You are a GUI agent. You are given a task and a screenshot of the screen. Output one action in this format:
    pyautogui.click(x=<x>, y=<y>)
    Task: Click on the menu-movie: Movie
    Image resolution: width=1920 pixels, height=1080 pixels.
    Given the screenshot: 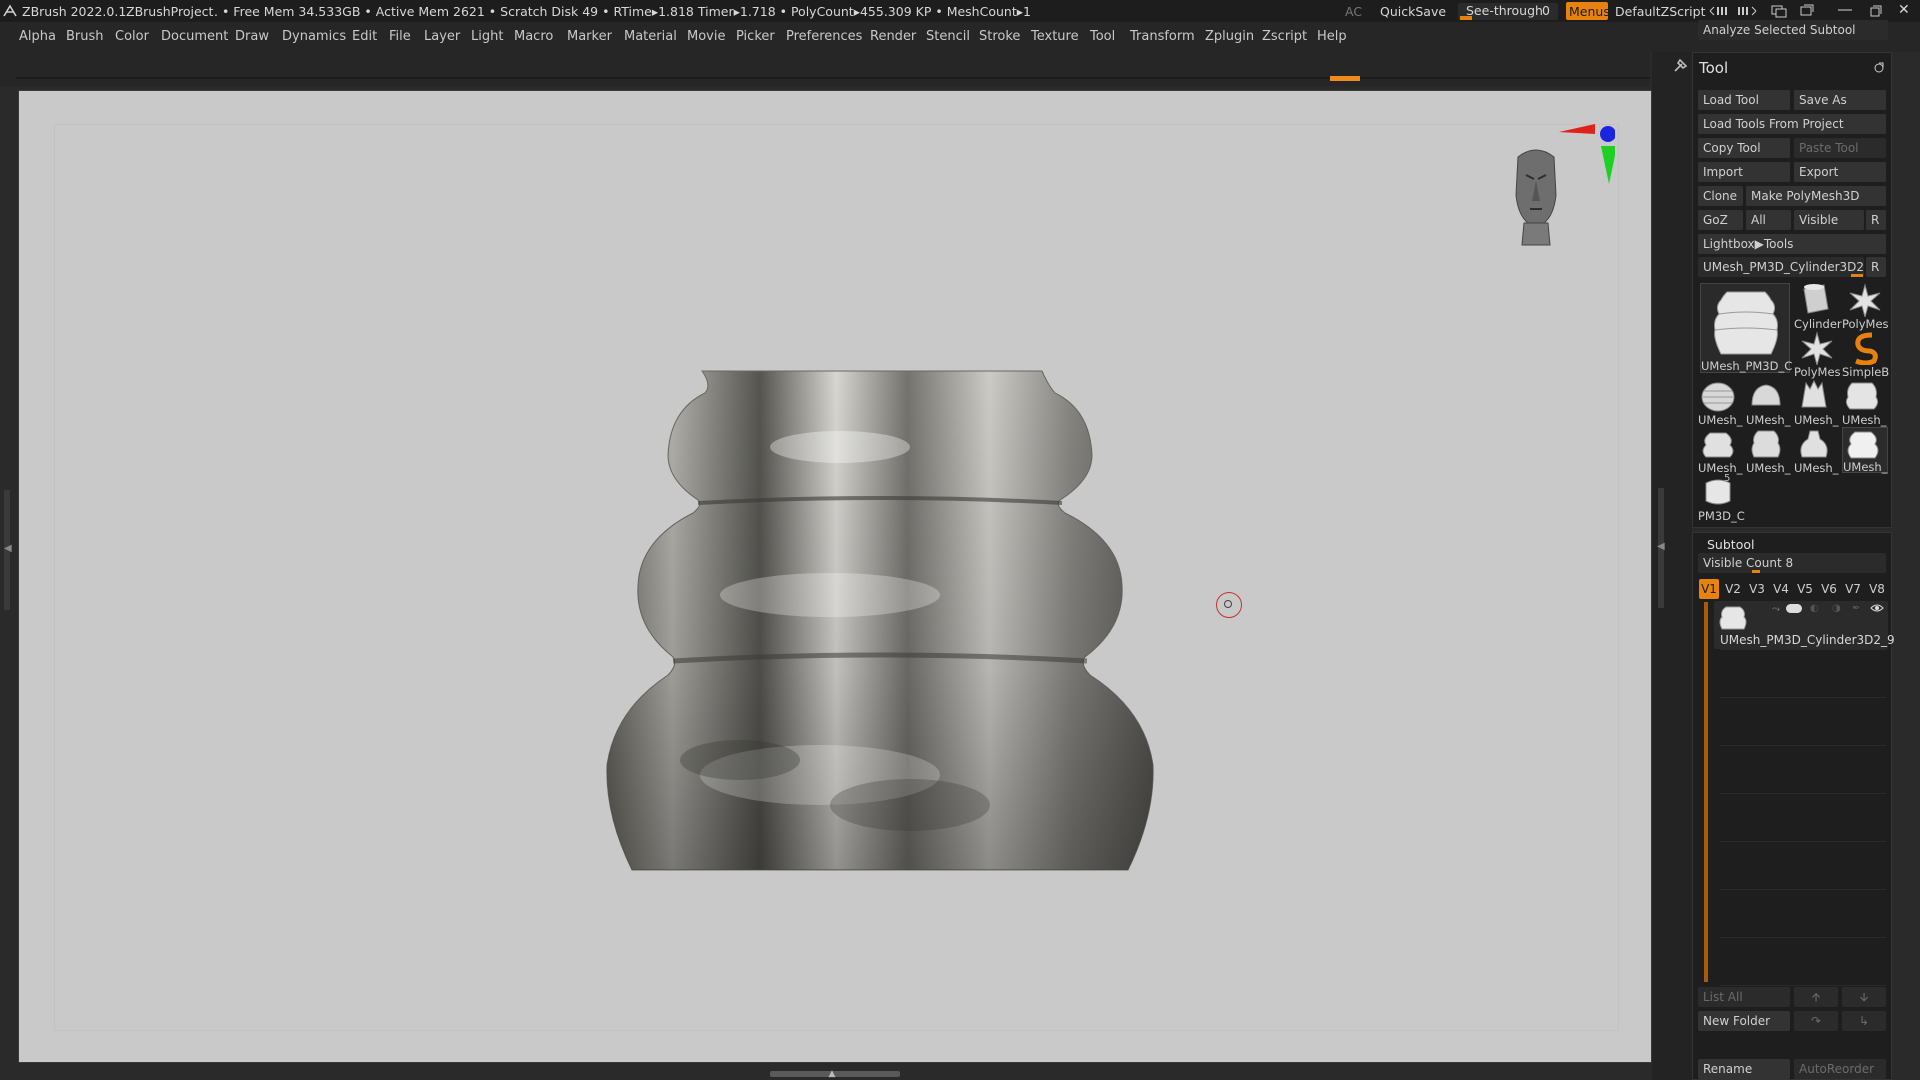 What is the action you would take?
    pyautogui.click(x=706, y=36)
    